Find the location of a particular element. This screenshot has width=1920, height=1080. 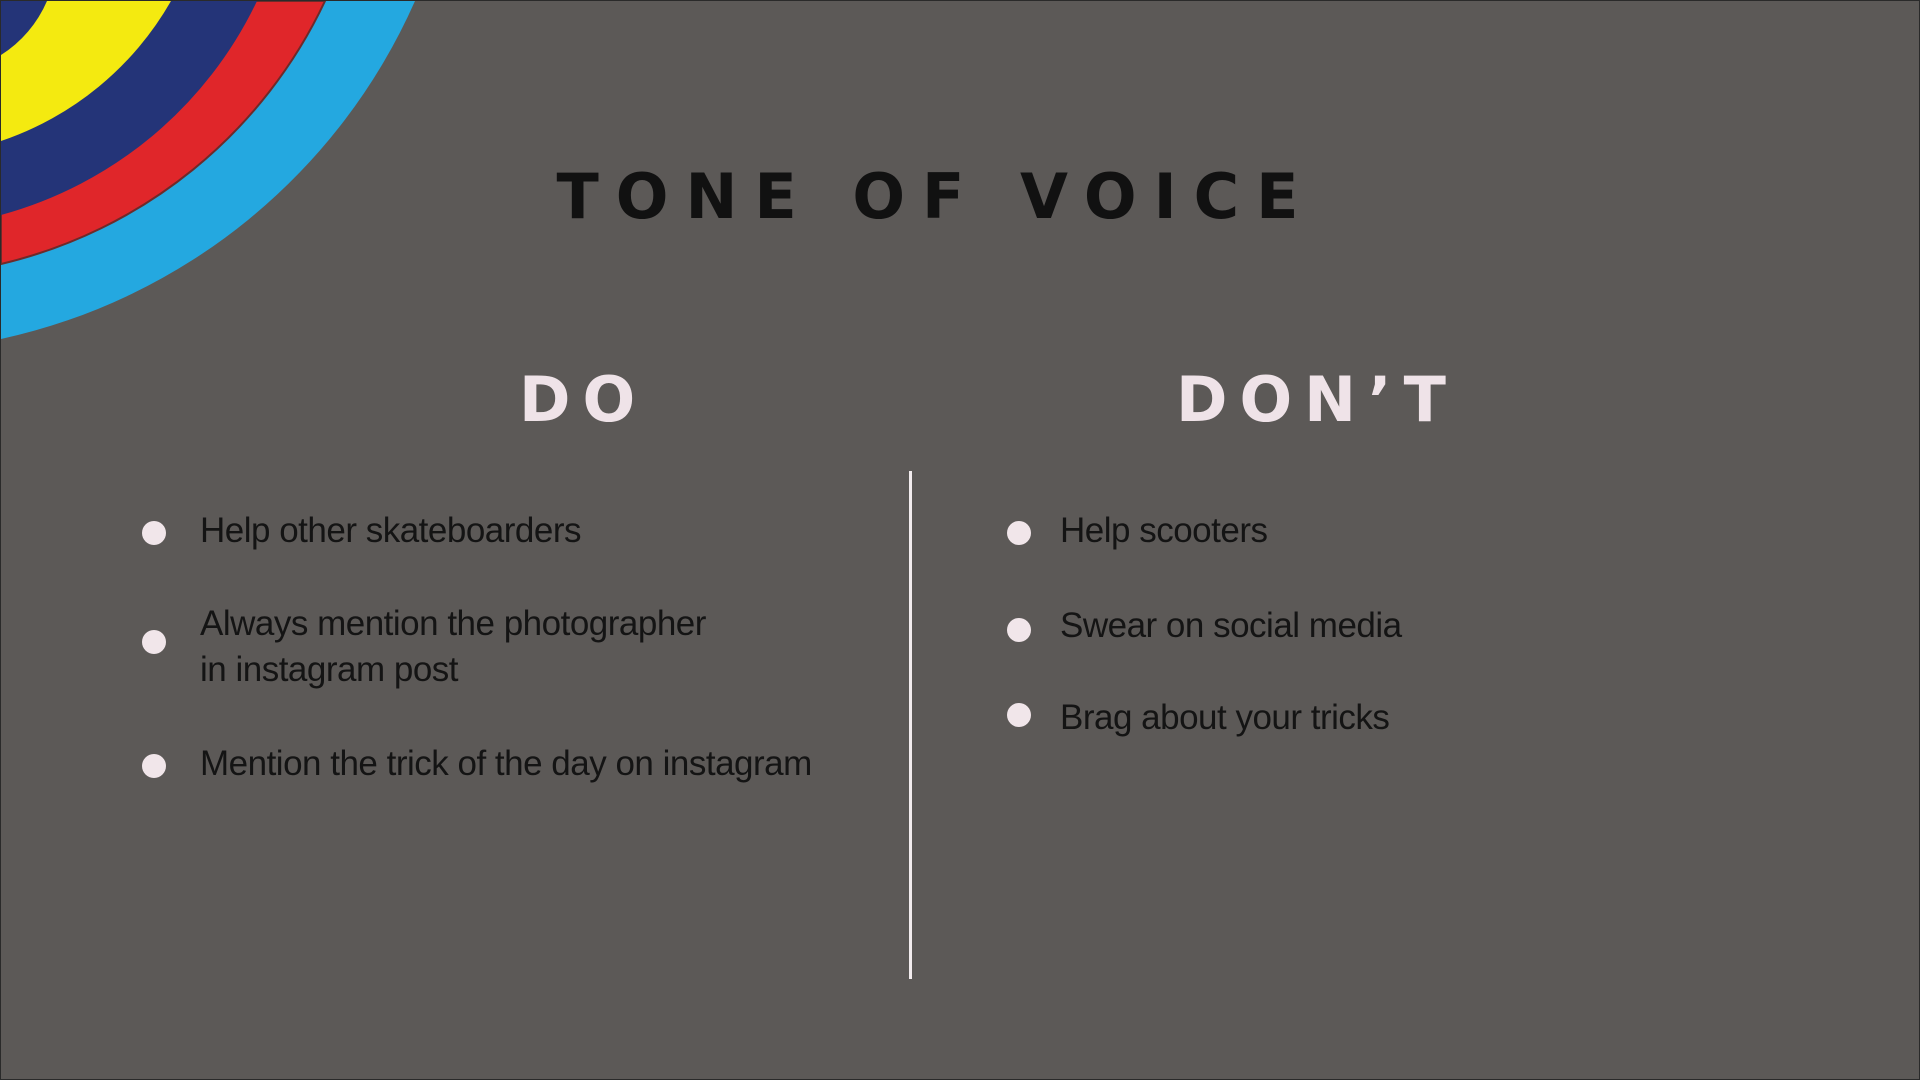

dont-list-item: Swear on social media is located at coordinates (1231, 626).